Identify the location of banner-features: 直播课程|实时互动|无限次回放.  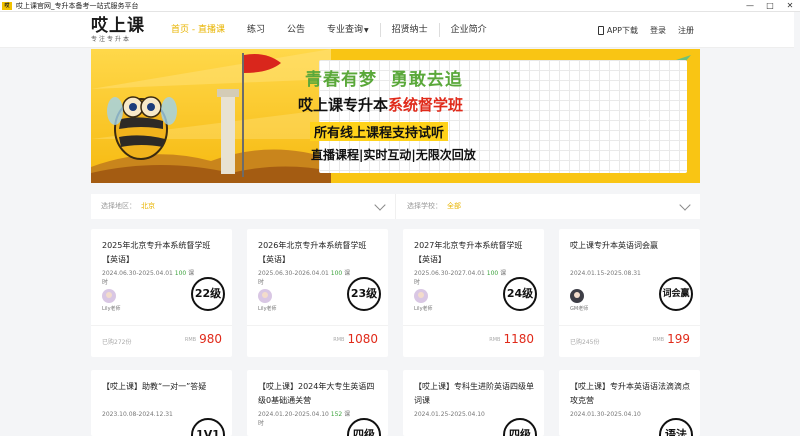
(393, 155).